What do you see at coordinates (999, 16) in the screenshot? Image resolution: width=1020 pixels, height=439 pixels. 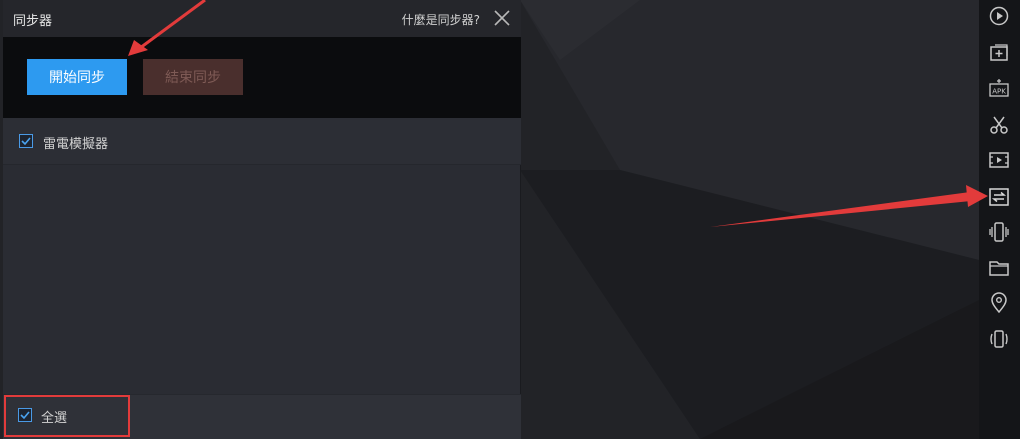 I see `play-circle-icon` at bounding box center [999, 16].